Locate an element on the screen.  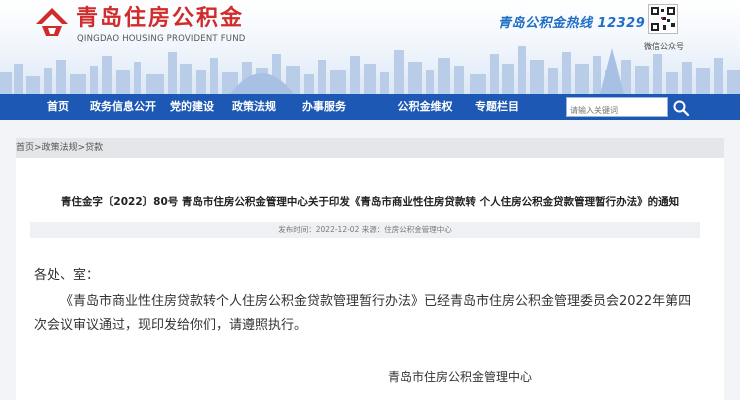
wechat-qr-code is located at coordinates (663, 19).